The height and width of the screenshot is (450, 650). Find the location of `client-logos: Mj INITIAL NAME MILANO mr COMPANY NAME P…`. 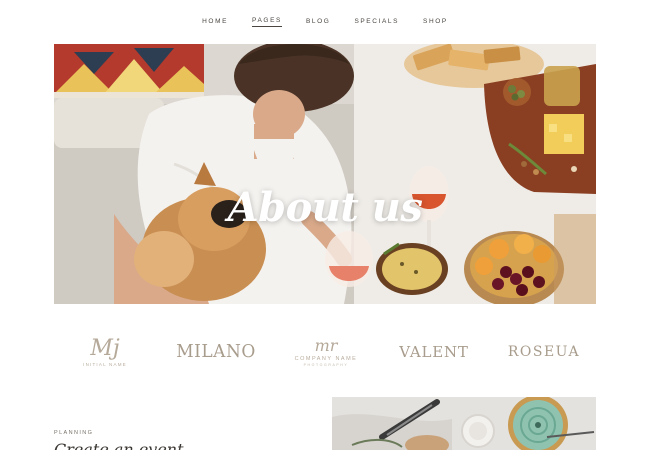

client-logos: Mj INITIAL NAME MILANO mr COMPANY NAME P… is located at coordinates (325, 352).